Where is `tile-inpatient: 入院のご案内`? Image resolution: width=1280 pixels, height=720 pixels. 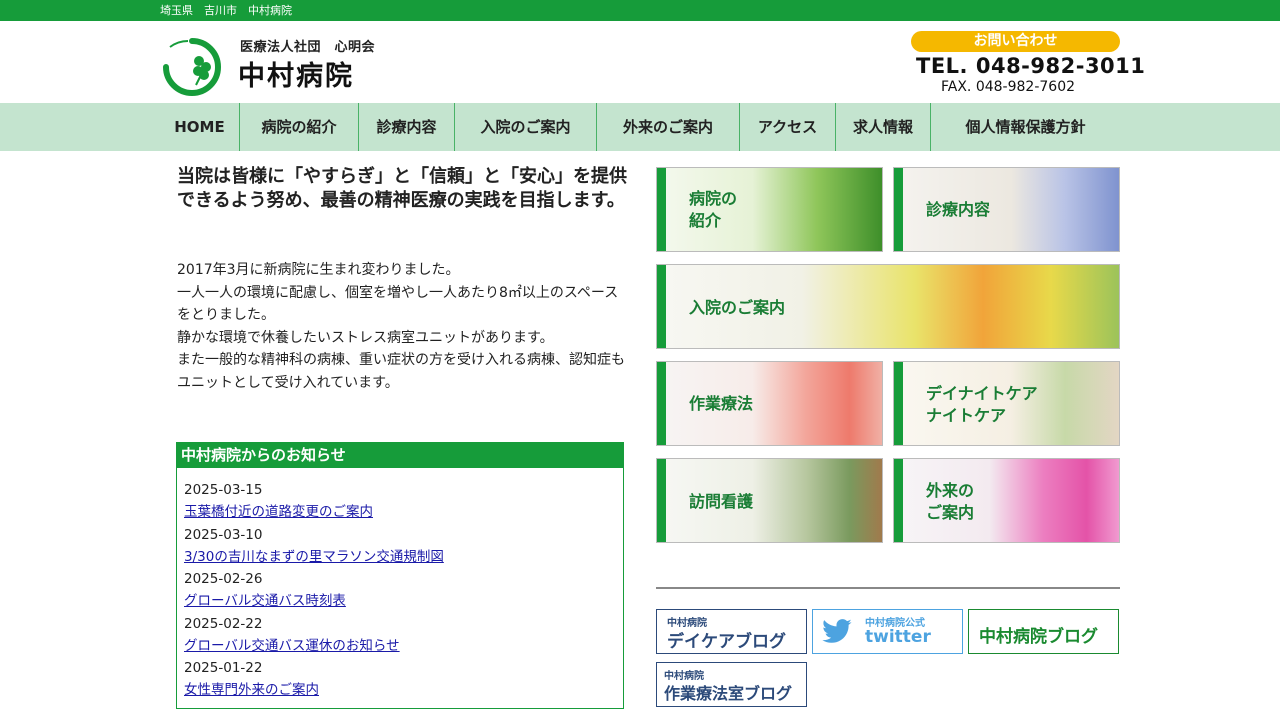
tile-inpatient: 入院のご案内 is located at coordinates (888, 306).